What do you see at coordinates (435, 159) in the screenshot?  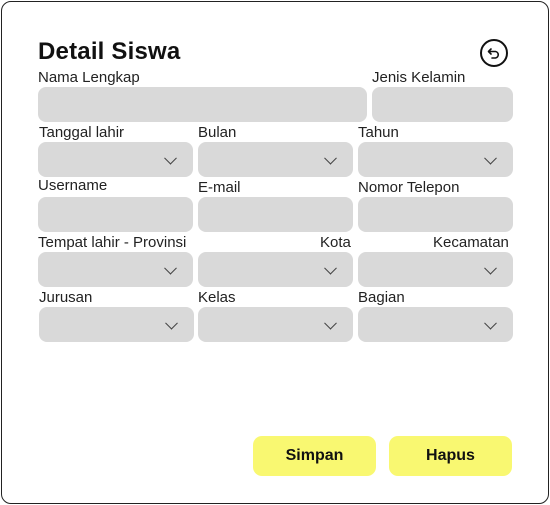 I see `tahun-select` at bounding box center [435, 159].